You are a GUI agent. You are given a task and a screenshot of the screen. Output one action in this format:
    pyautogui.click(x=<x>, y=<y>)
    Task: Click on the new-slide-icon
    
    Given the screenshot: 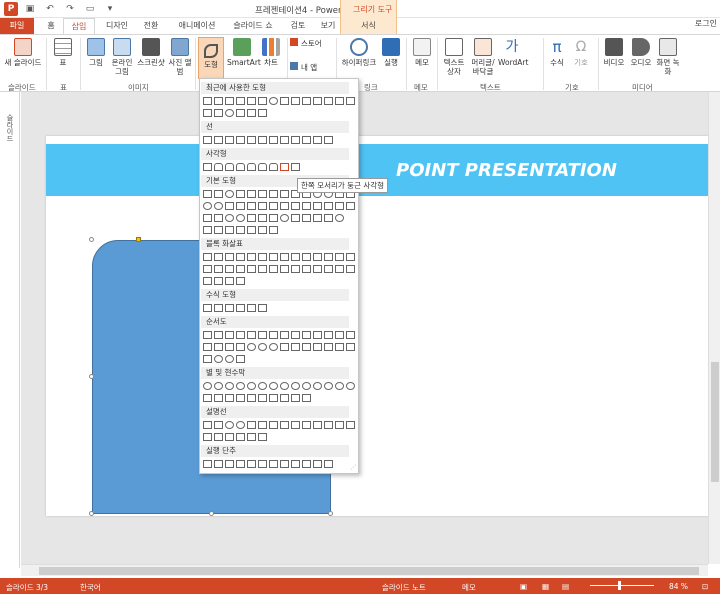 What is the action you would take?
    pyautogui.click(x=23, y=47)
    